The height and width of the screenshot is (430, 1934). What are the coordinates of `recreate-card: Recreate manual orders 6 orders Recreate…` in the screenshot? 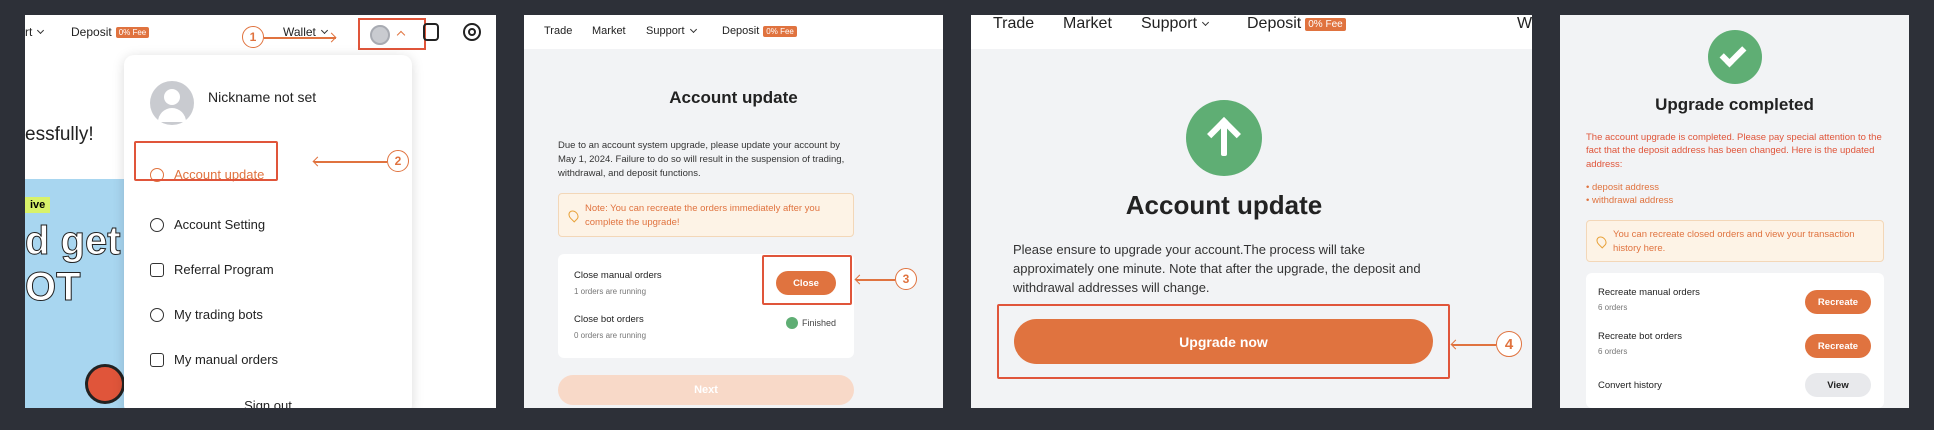 It's located at (1735, 340).